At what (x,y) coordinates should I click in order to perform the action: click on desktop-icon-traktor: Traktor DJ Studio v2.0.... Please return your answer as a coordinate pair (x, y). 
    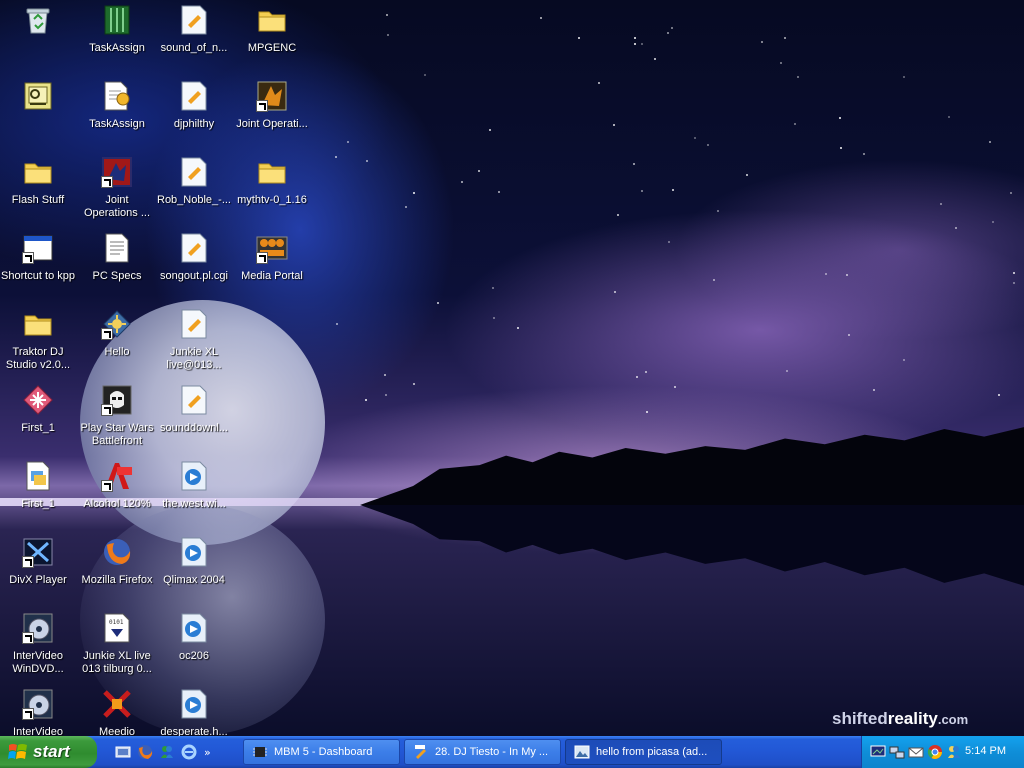
    Looking at the image, I should click on (38, 340).